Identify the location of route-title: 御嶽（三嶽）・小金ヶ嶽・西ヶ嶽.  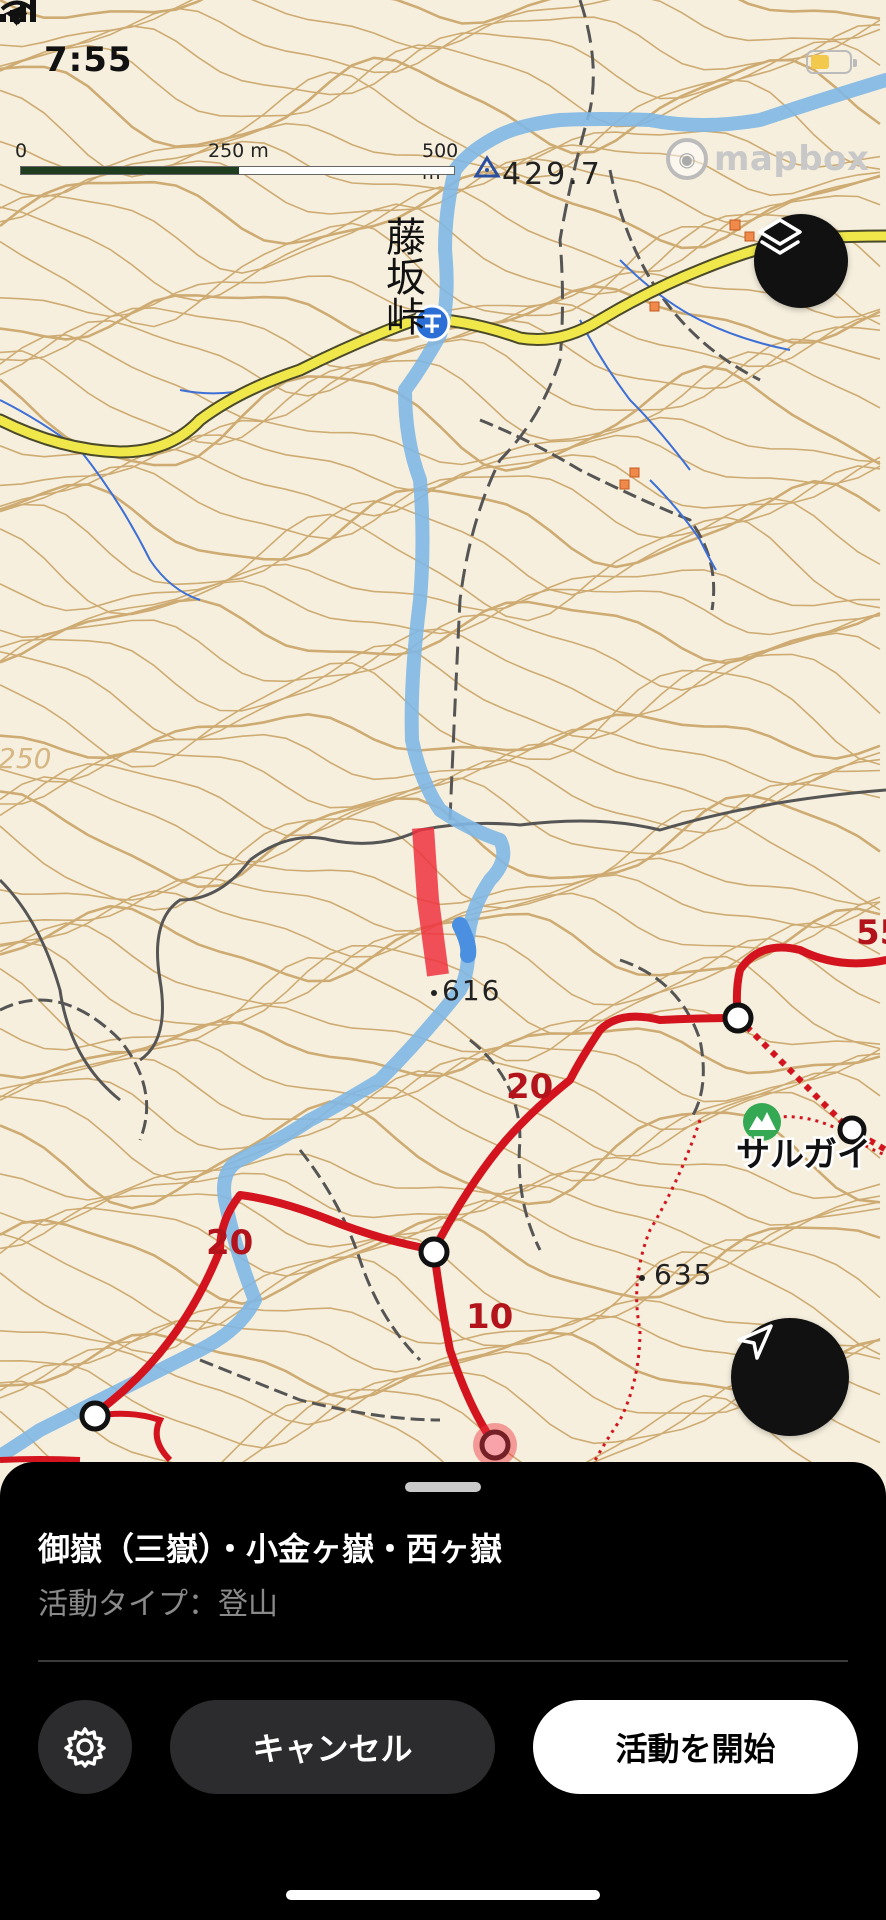
(270, 1549).